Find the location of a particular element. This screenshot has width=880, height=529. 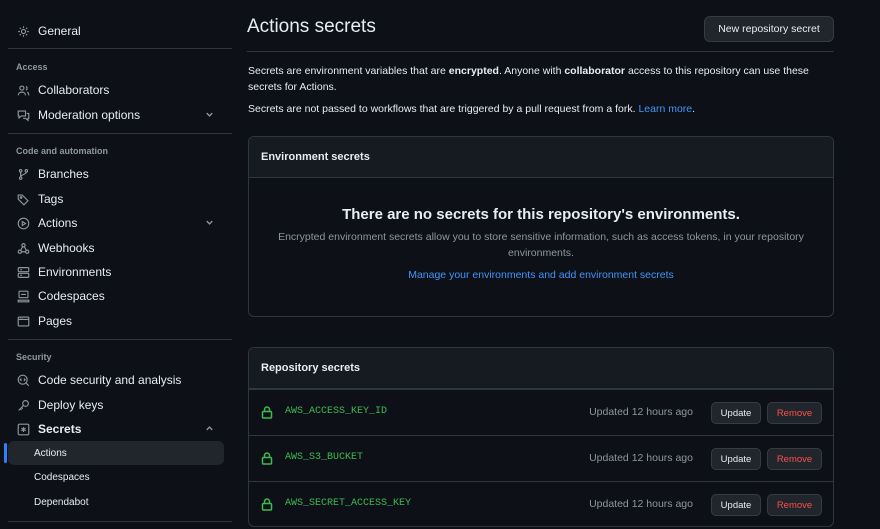

people-icon is located at coordinates (23, 90).